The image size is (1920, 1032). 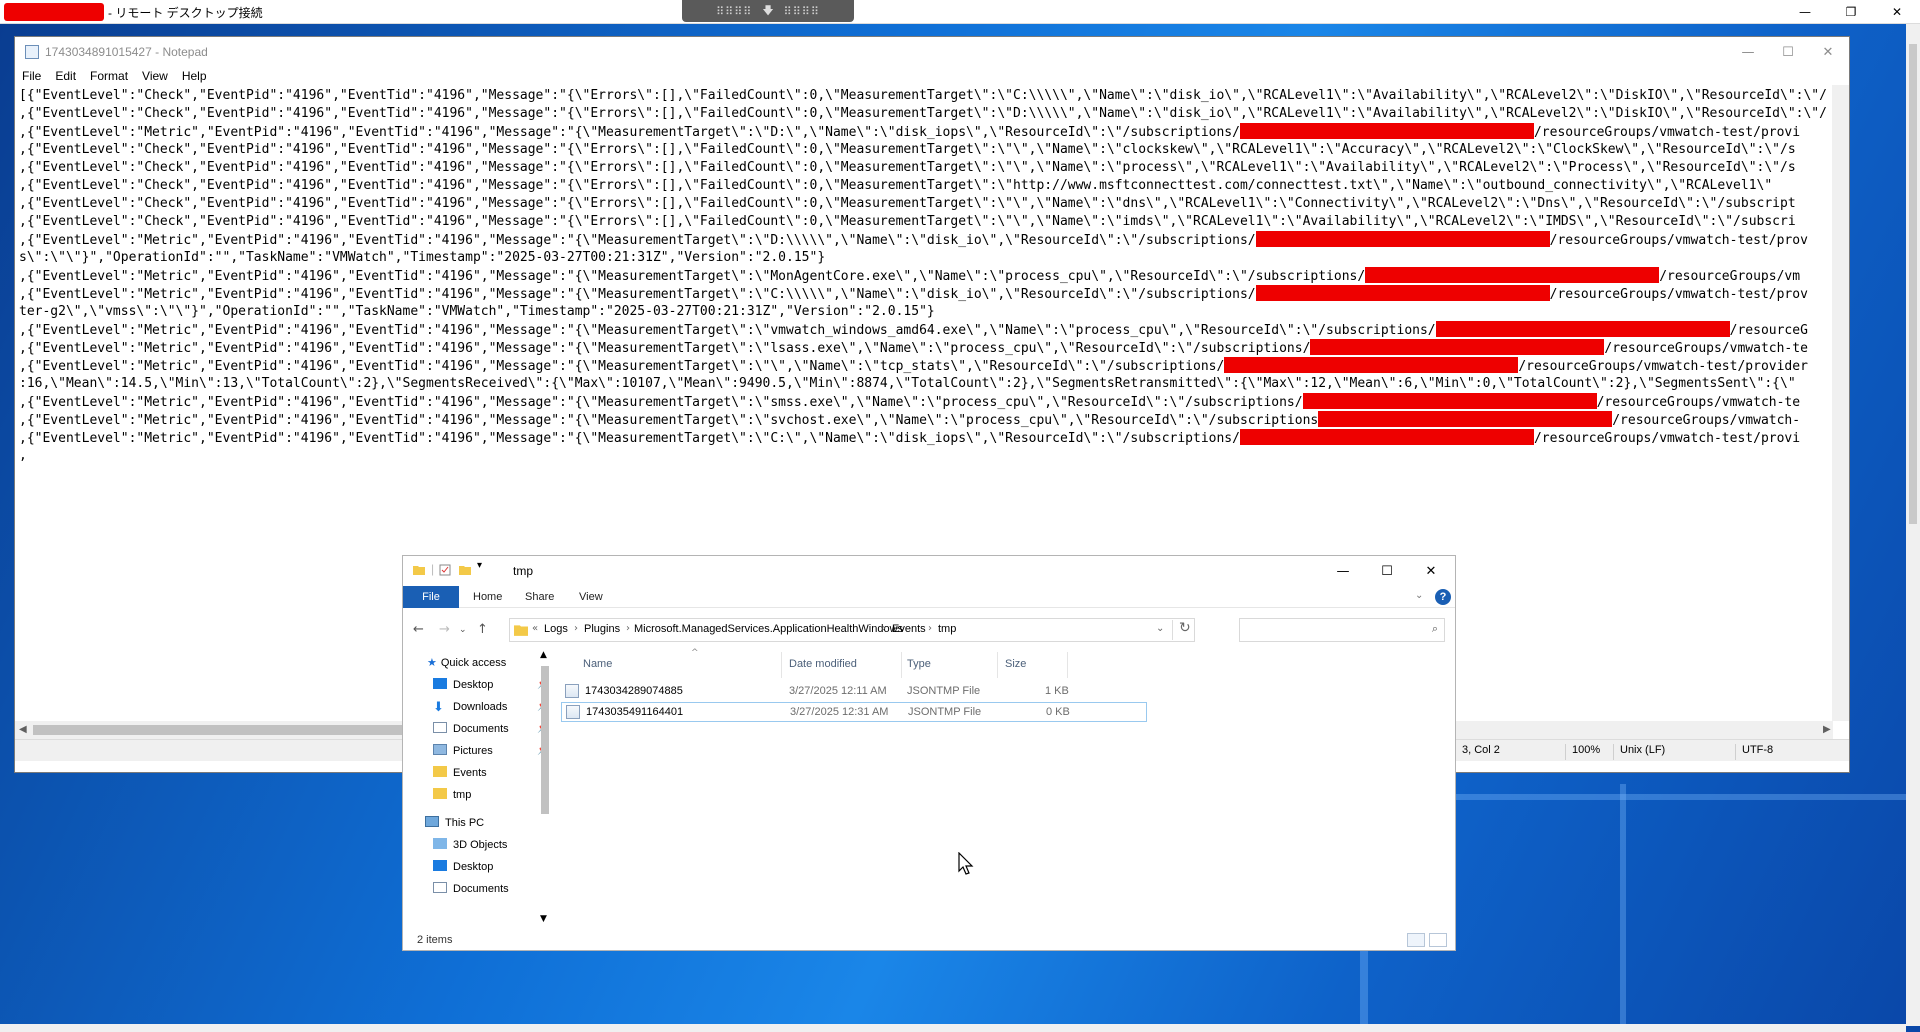 What do you see at coordinates (801, 11) in the screenshot?
I see `connection-bar-grip: ⠿⠿⠿⠿` at bounding box center [801, 11].